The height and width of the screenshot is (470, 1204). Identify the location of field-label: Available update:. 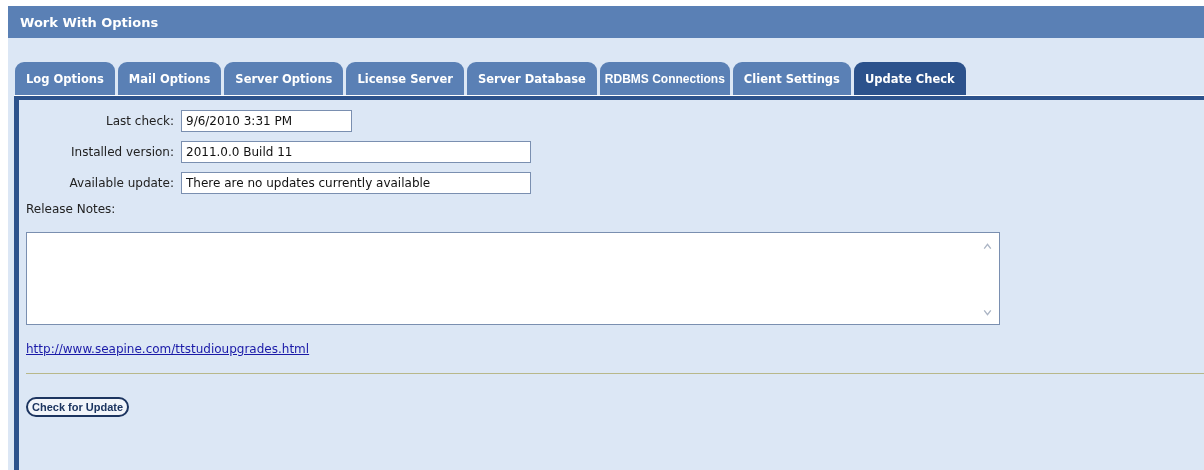
(121, 182).